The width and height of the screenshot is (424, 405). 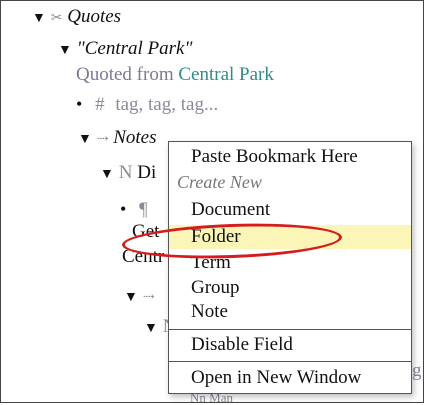 What do you see at coordinates (100, 104) in the screenshot?
I see `hash-icon: #` at bounding box center [100, 104].